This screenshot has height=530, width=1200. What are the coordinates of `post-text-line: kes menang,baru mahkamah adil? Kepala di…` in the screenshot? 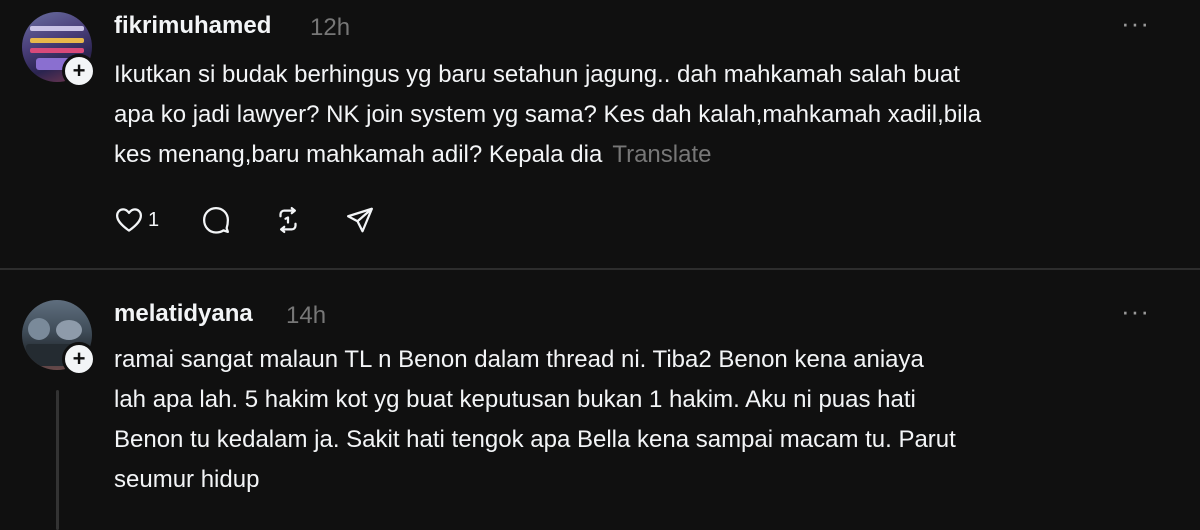 It's located at (358, 154).